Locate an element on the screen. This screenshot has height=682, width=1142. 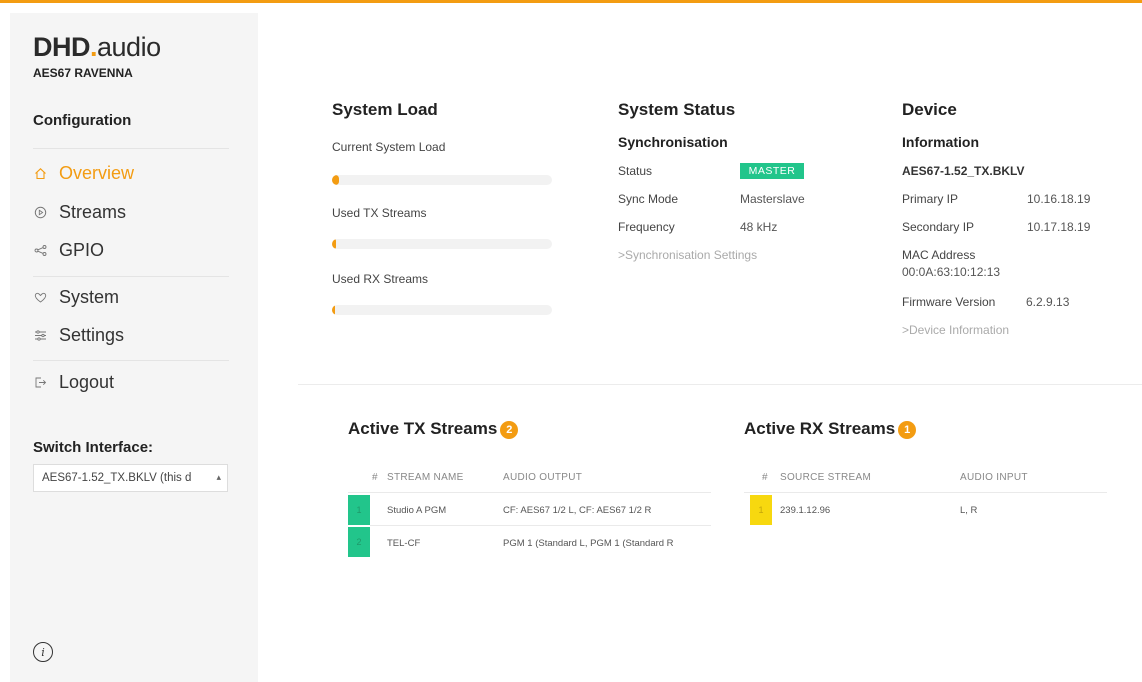
rx-streams-title-text: Active RX Streams is located at coordinates (820, 428).